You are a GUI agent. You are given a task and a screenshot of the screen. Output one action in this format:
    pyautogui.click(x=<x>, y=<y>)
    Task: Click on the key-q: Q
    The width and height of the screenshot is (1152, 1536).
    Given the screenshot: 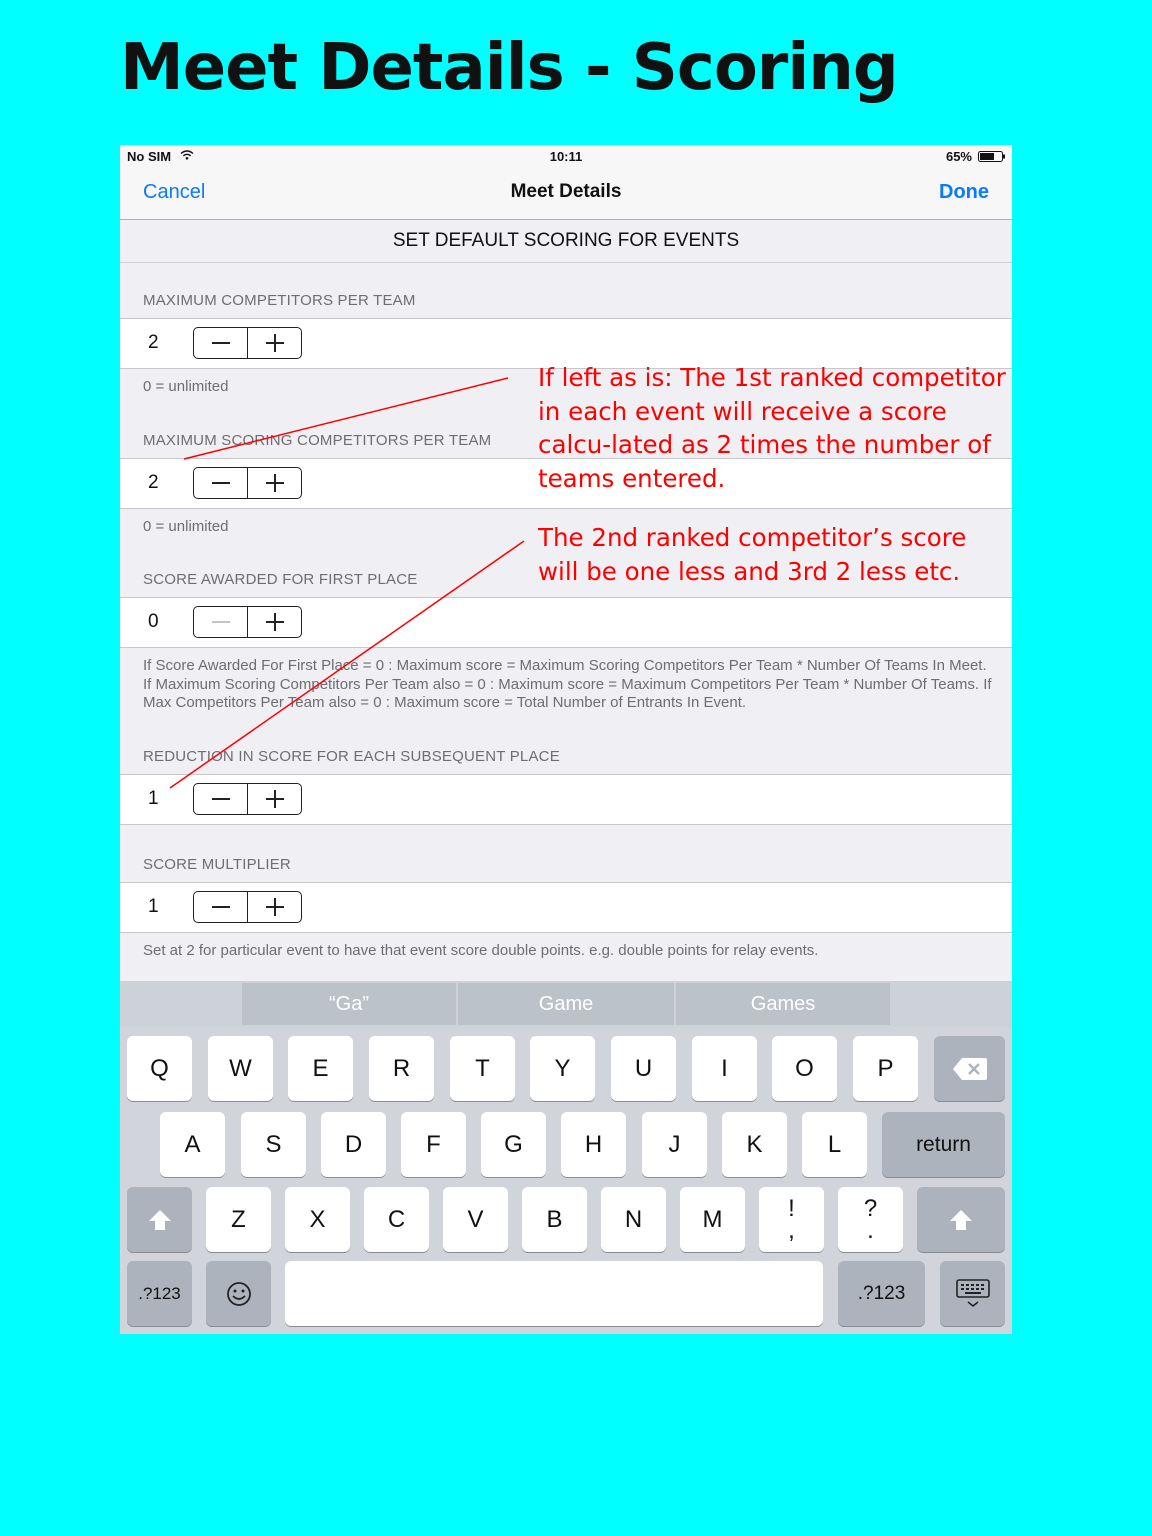 What is the action you would take?
    pyautogui.click(x=159, y=1068)
    